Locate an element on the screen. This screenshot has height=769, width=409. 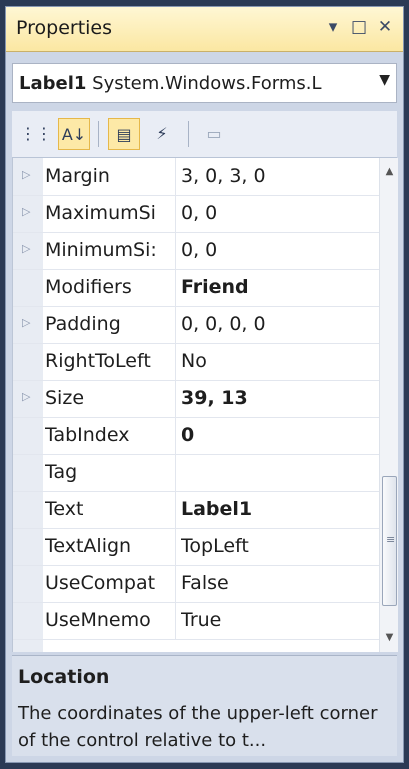
properties-icon: ▤ is located at coordinates (124, 134).